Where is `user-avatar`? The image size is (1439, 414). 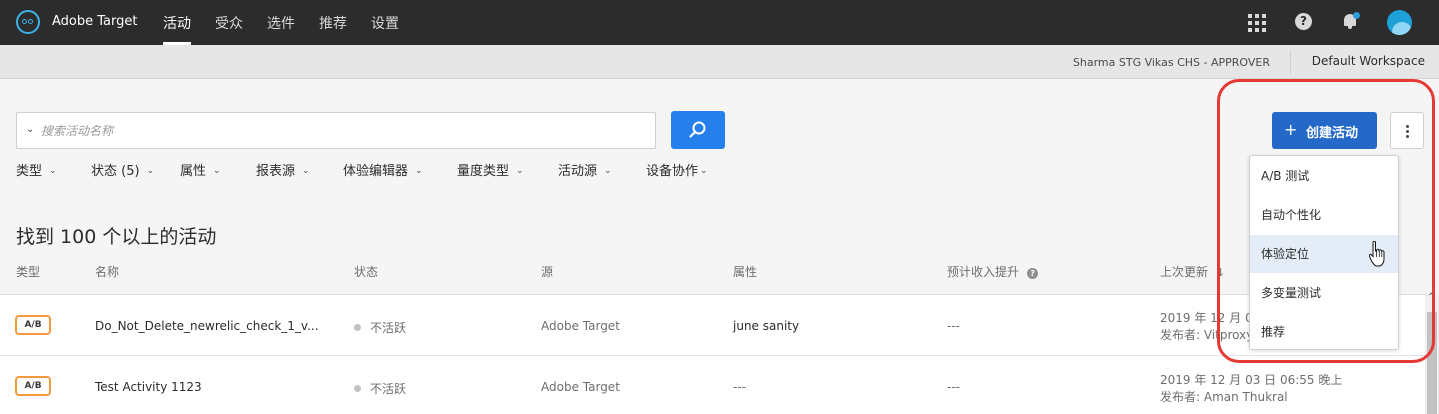 user-avatar is located at coordinates (1399, 22).